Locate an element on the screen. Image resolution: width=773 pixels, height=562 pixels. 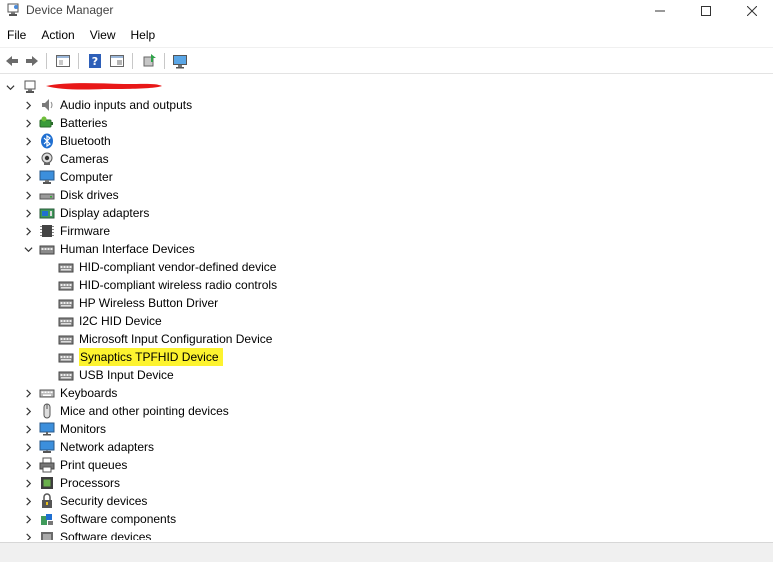
monitor-icon is located at coordinates (47, 429).